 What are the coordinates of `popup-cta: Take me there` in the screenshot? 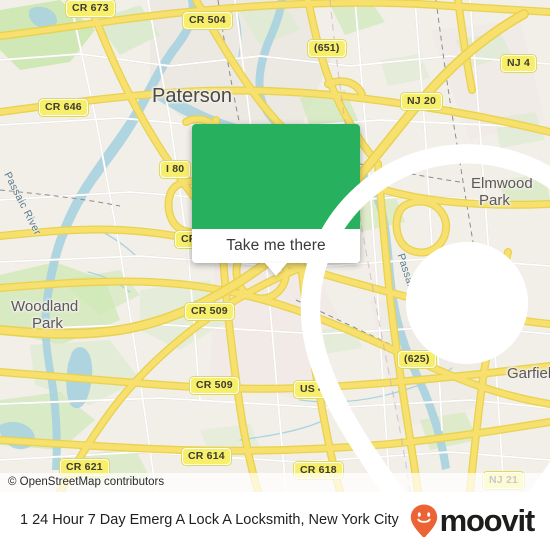 It's located at (276, 252).